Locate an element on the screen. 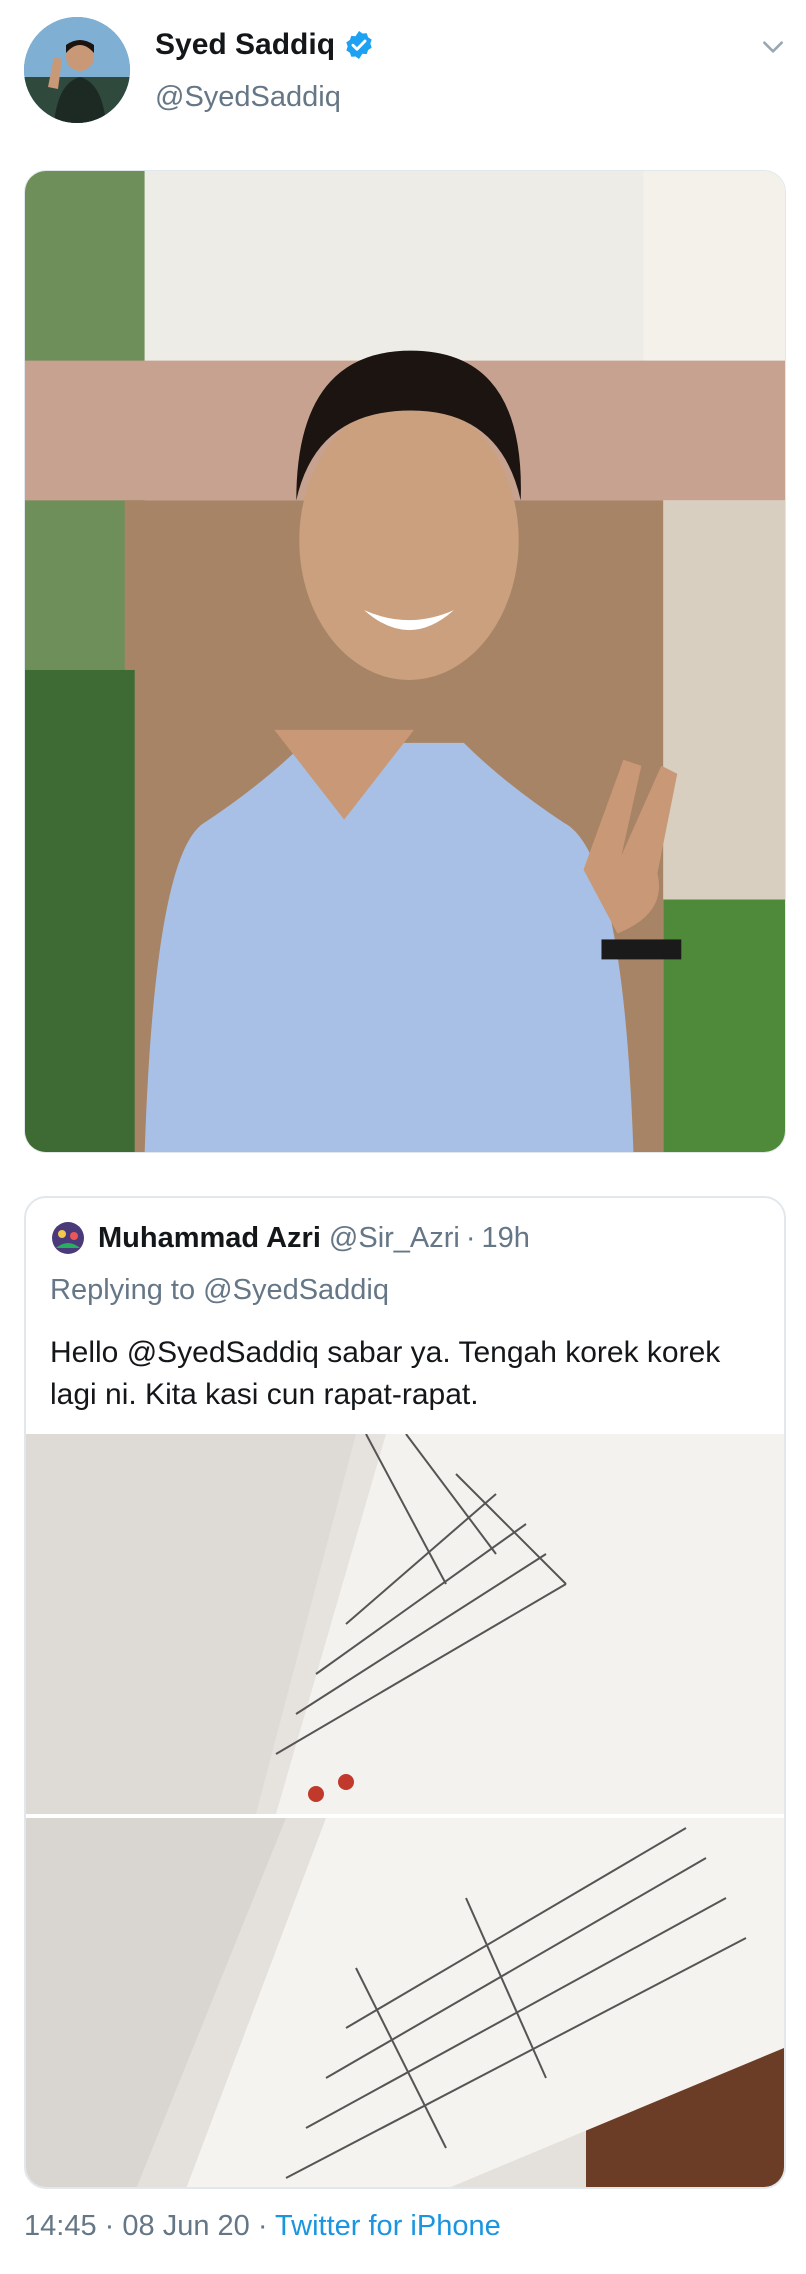 The height and width of the screenshot is (2274, 806). author-handle: @SyedSaddiq is located at coordinates (248, 97).